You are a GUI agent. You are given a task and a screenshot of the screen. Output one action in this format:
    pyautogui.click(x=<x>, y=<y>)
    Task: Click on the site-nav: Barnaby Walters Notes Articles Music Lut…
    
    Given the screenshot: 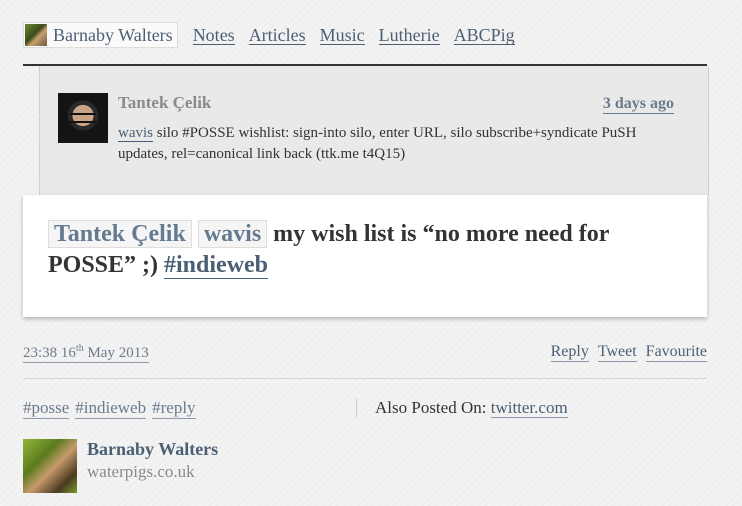 What is the action you would take?
    pyautogui.click(x=276, y=35)
    